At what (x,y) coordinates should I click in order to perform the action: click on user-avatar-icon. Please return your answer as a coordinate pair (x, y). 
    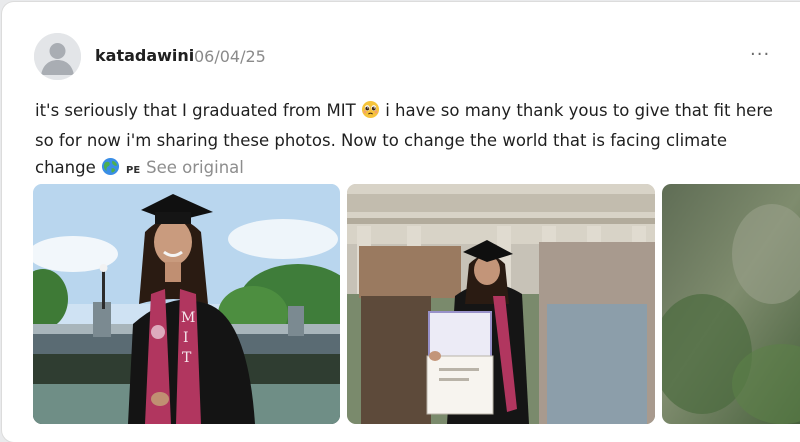
    Looking at the image, I should click on (57, 56).